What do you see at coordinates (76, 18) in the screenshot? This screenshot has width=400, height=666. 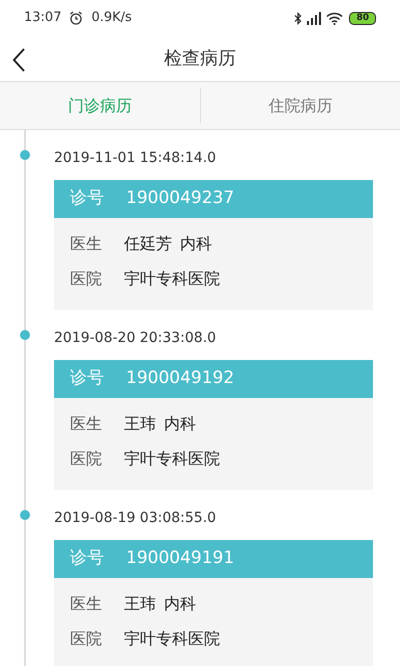 I see `alarm-icon` at bounding box center [76, 18].